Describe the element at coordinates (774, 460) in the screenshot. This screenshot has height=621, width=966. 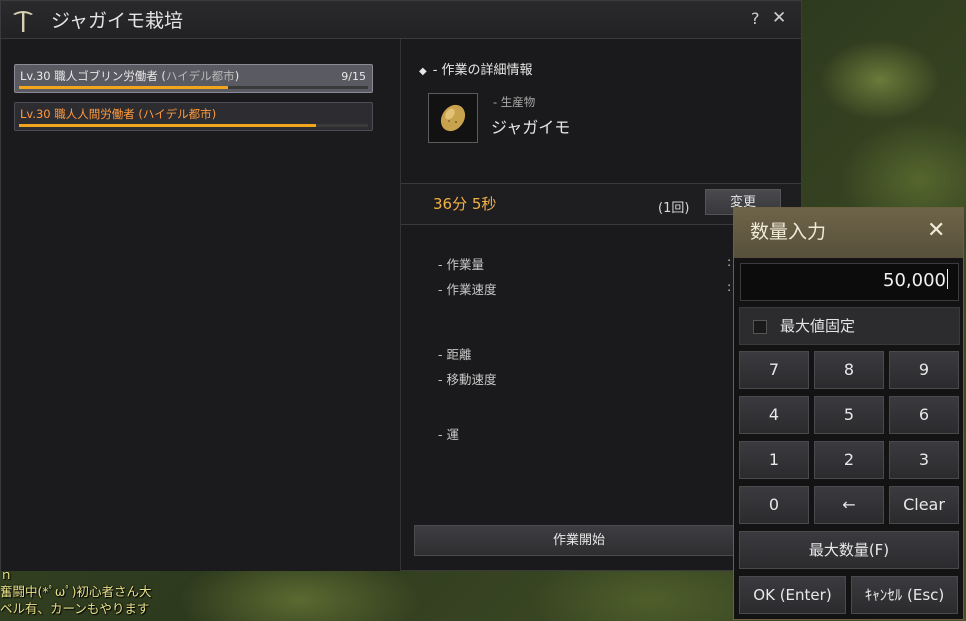
I see `key-1: 1` at that location.